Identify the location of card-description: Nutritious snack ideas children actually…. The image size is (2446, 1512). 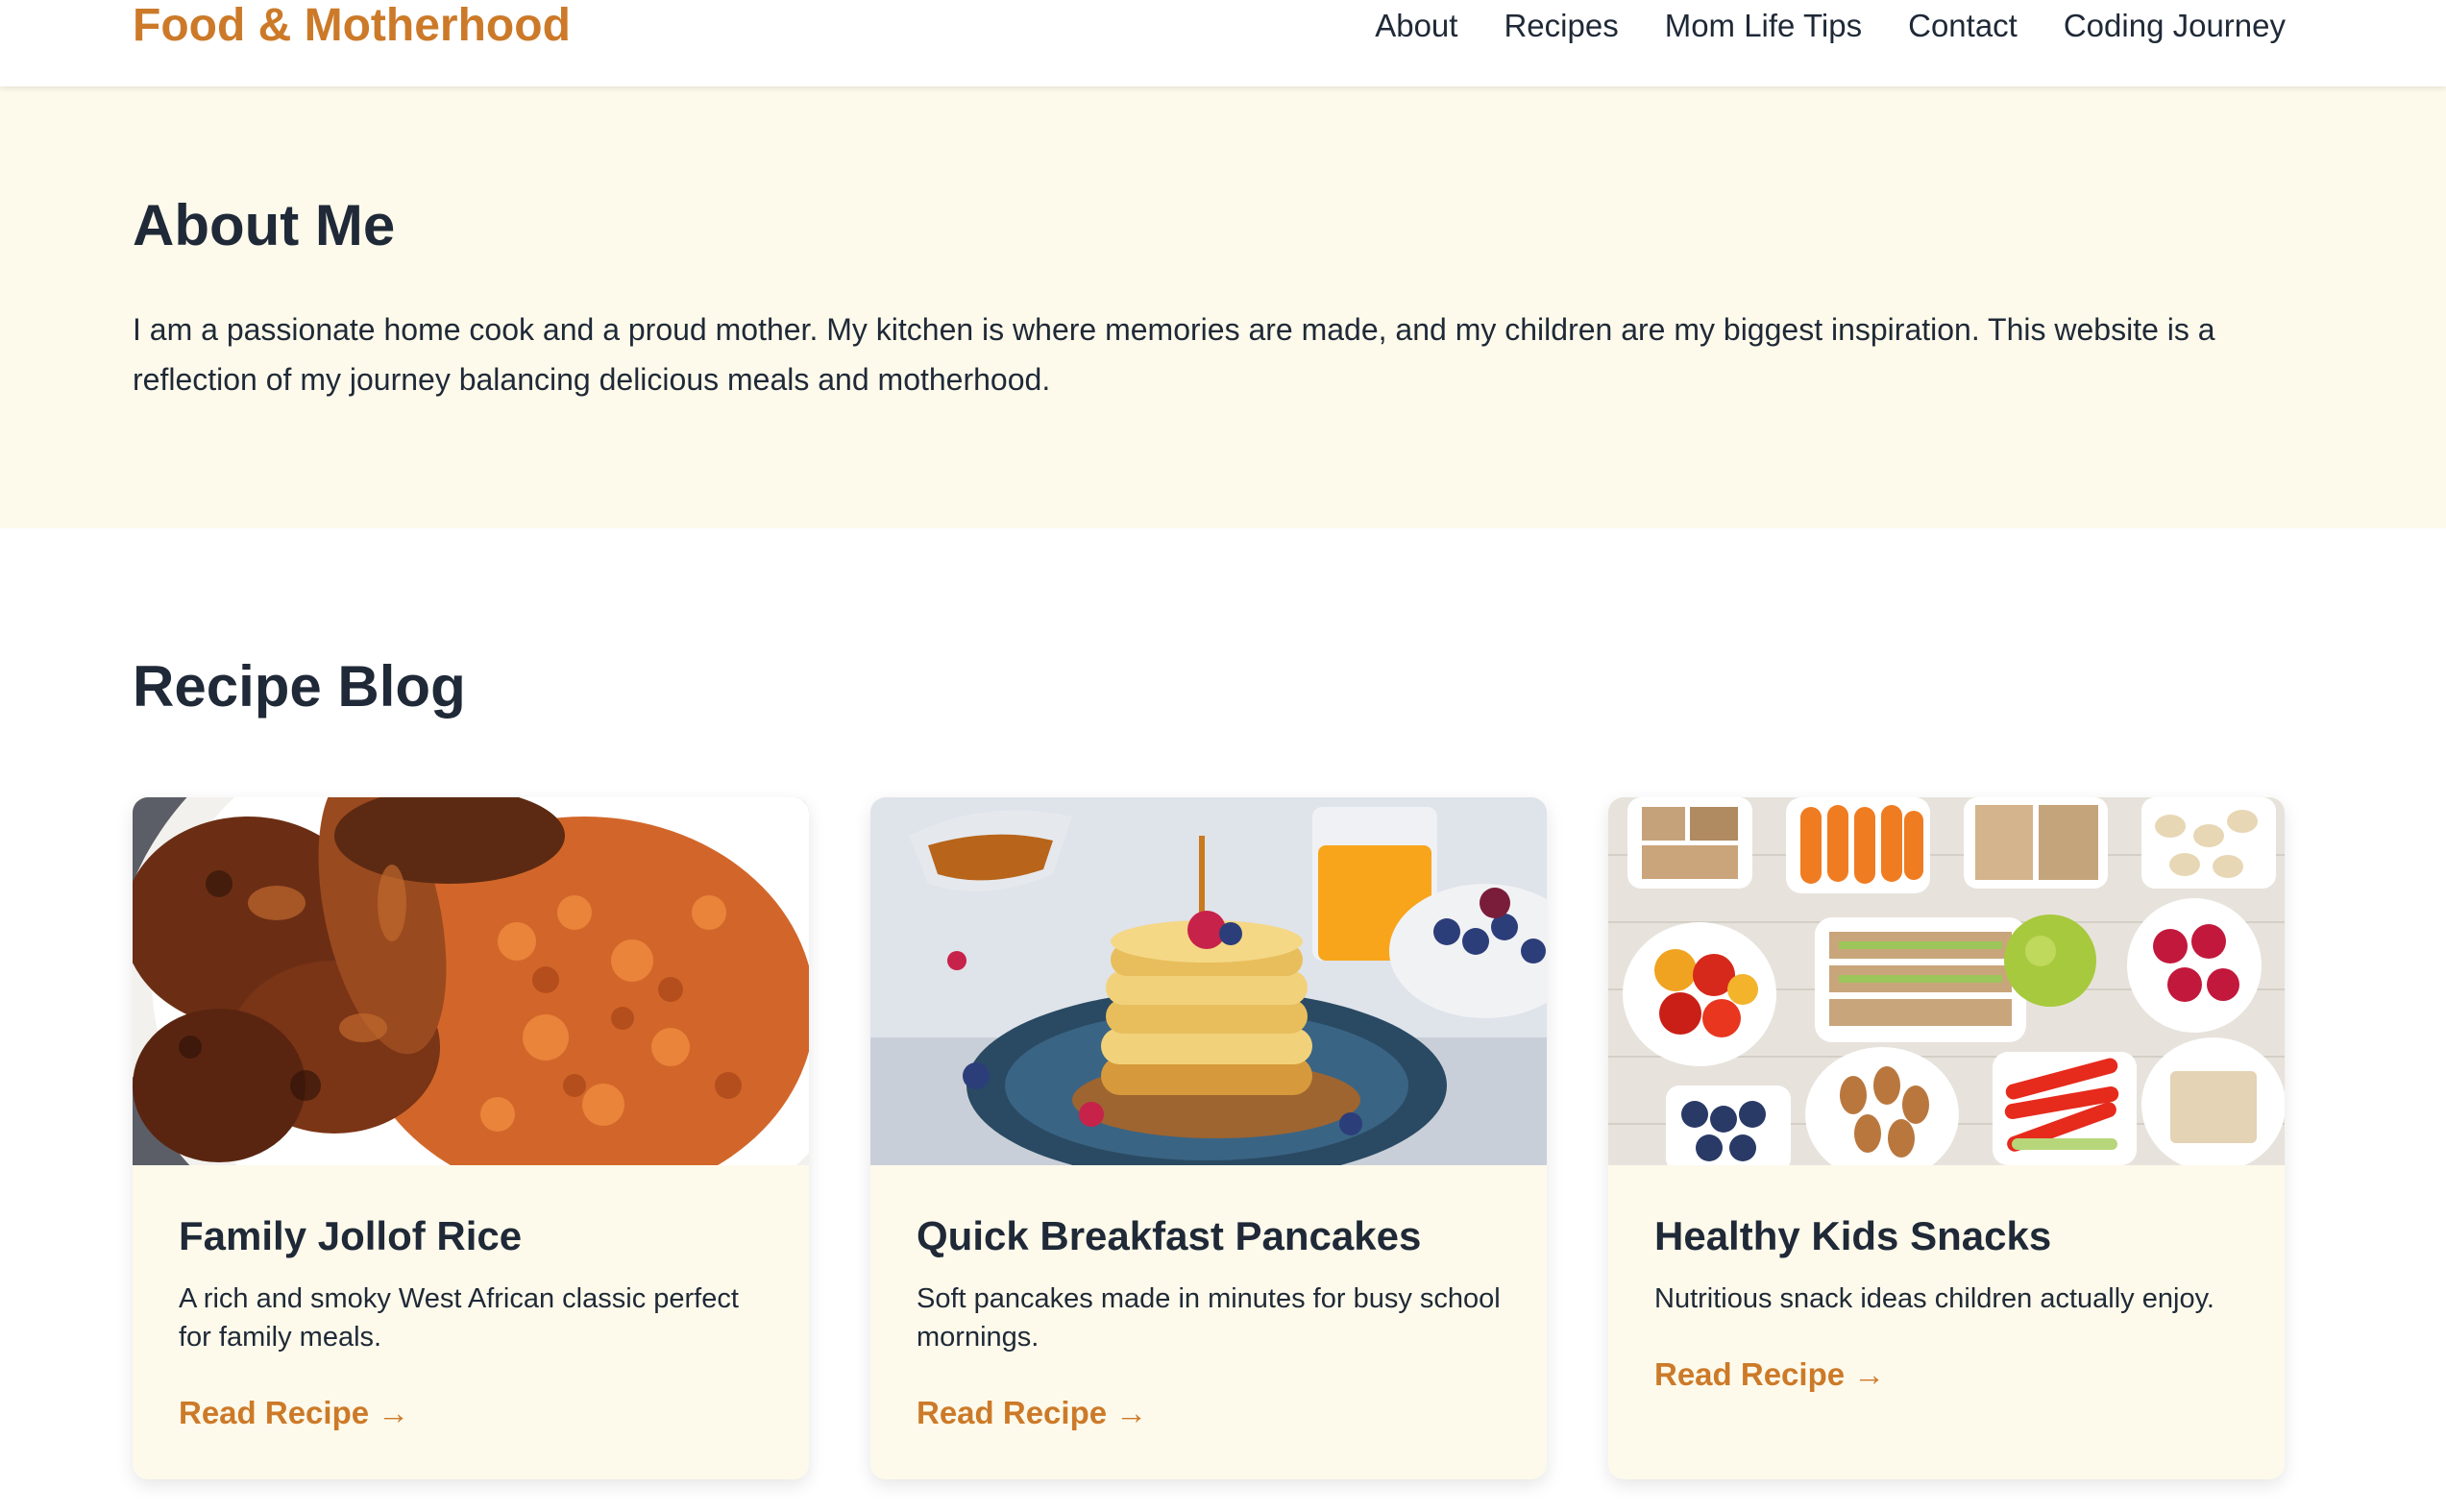
(1934, 1298).